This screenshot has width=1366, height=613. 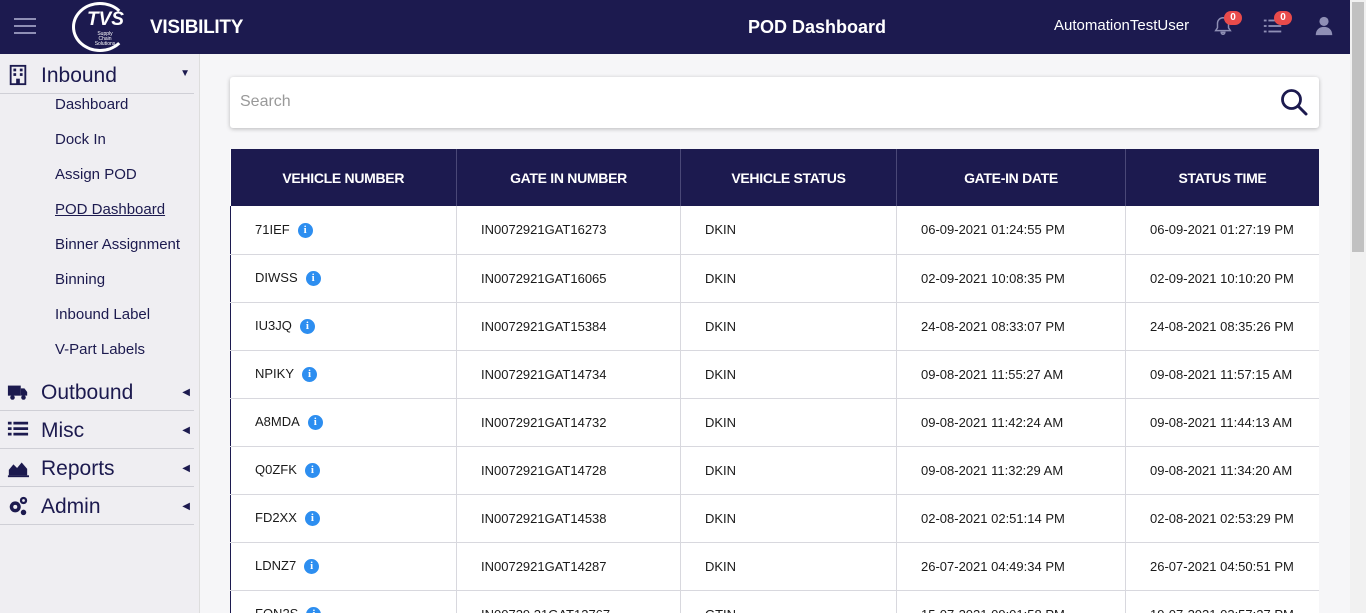 I want to click on sidebar-item-binner-assignment: Binner Assignment, so click(x=117, y=244).